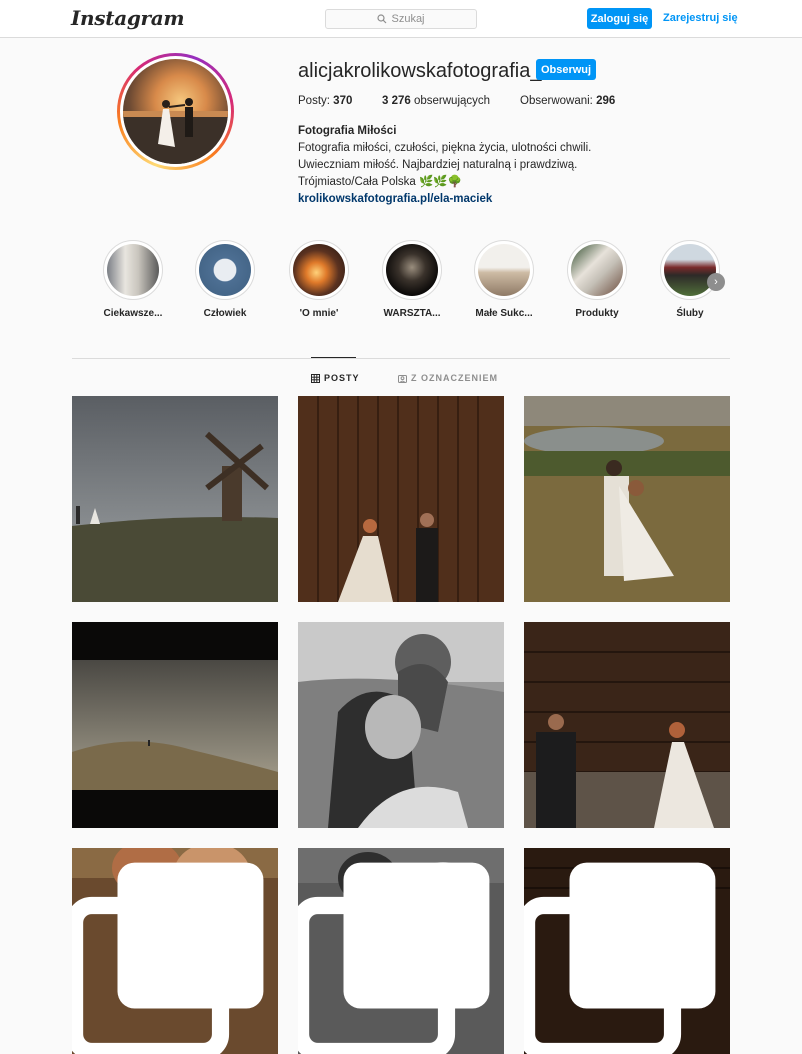  I want to click on tab-posts: POSTY, so click(335, 378).